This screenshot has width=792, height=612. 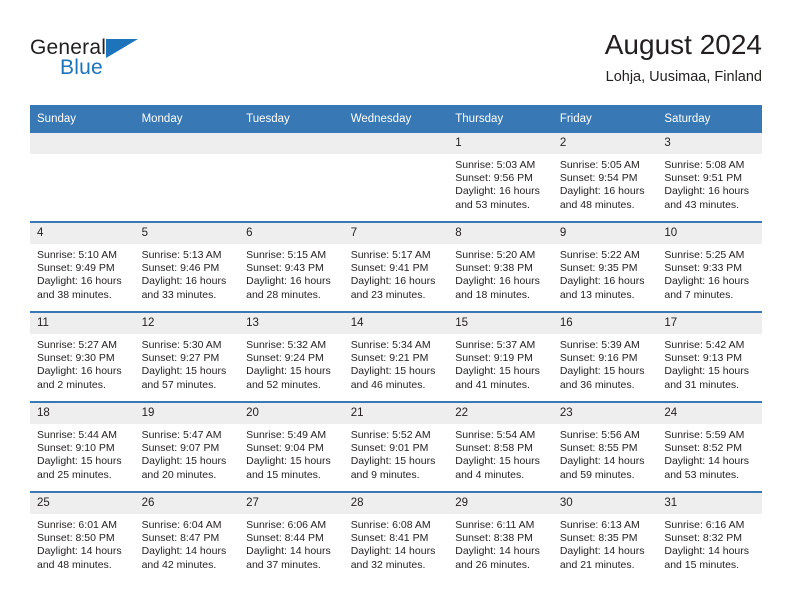 What do you see at coordinates (702, 564) in the screenshot?
I see `daylight-text-line2: and 15 minutes.` at bounding box center [702, 564].